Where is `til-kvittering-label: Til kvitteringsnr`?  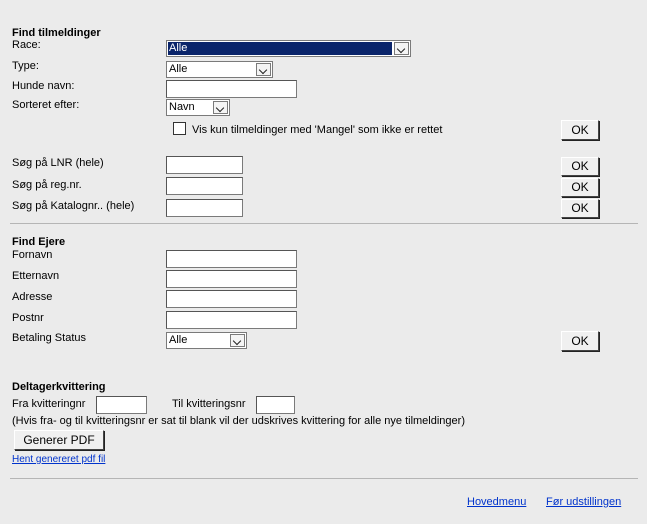
til-kvittering-label: Til kvitteringsnr is located at coordinates (209, 404).